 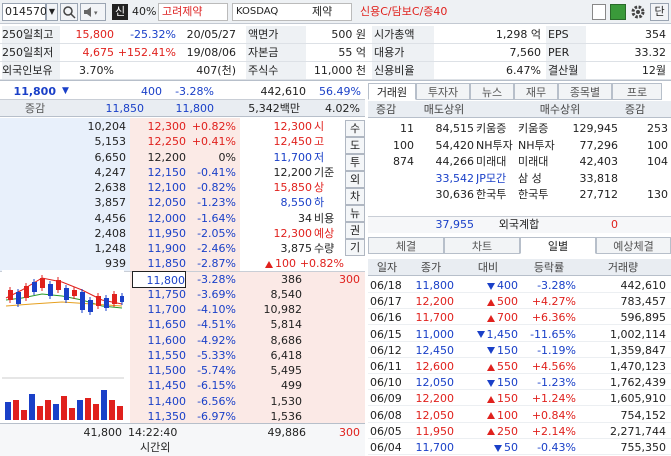 I want to click on daily-close: 12,200, so click(x=435, y=399).